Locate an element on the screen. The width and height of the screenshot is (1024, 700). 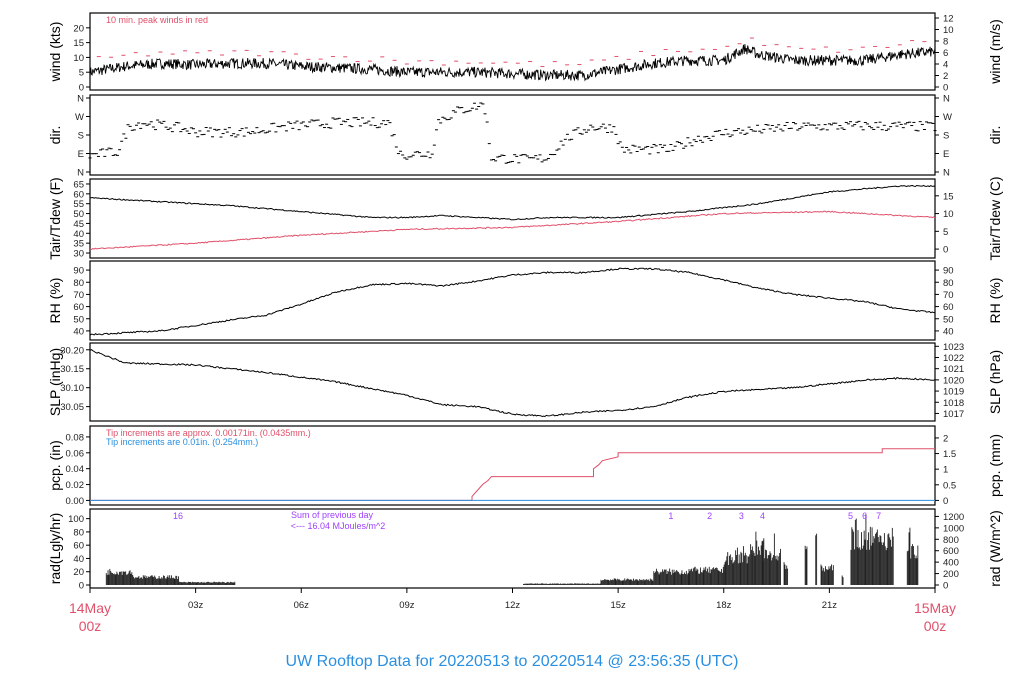
y-axis-label-right: RH (%) is located at coordinates (995, 301).